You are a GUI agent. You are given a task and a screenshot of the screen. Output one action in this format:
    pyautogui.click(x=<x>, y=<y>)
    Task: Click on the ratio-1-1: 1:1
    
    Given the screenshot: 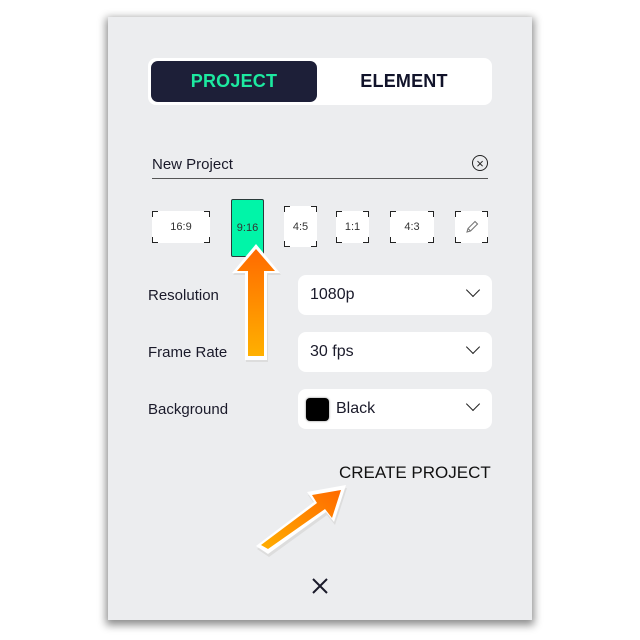 What is the action you would take?
    pyautogui.click(x=352, y=227)
    